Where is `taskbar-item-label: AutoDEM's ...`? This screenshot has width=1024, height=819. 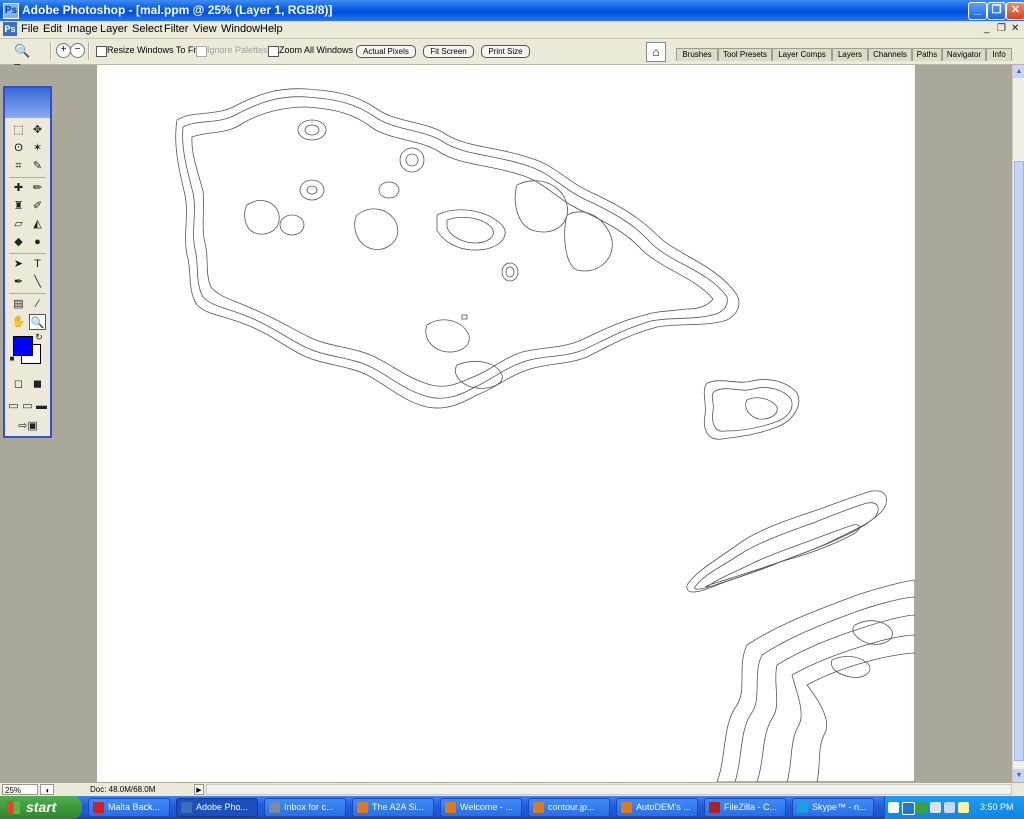 taskbar-item-label: AutoDEM's ... is located at coordinates (663, 807).